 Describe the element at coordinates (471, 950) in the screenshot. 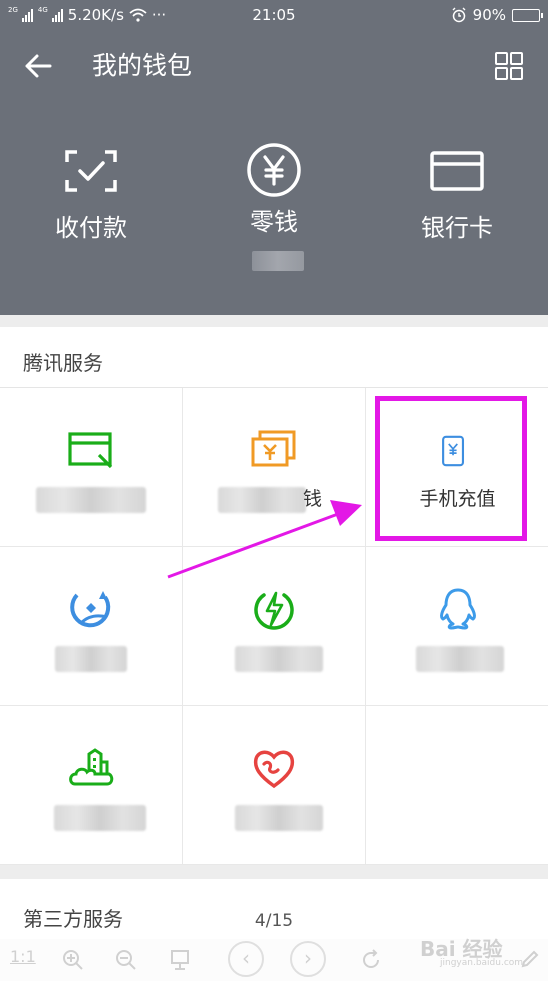

I see `watermark: Bai 经验 jingyan.baidu.com` at that location.